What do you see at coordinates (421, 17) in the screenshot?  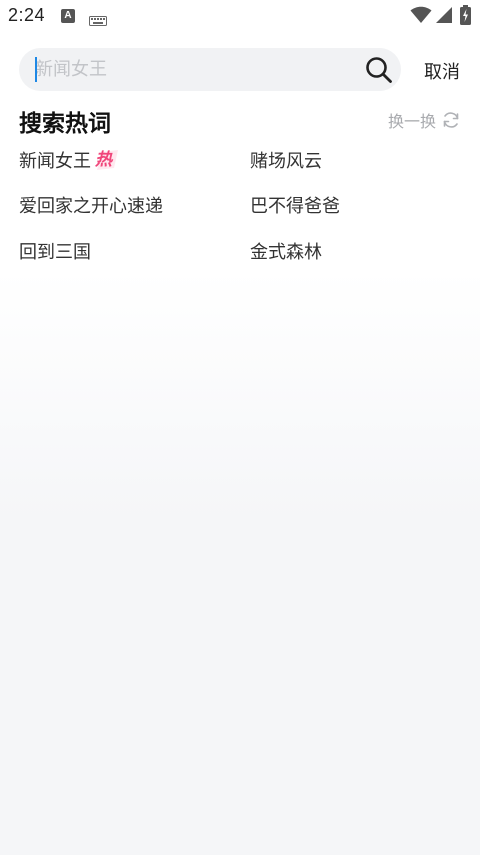 I see `wifi-icon` at bounding box center [421, 17].